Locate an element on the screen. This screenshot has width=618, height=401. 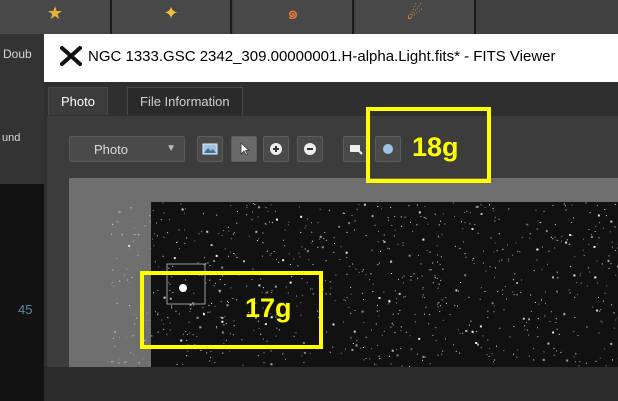
image-icon is located at coordinates (210, 149).